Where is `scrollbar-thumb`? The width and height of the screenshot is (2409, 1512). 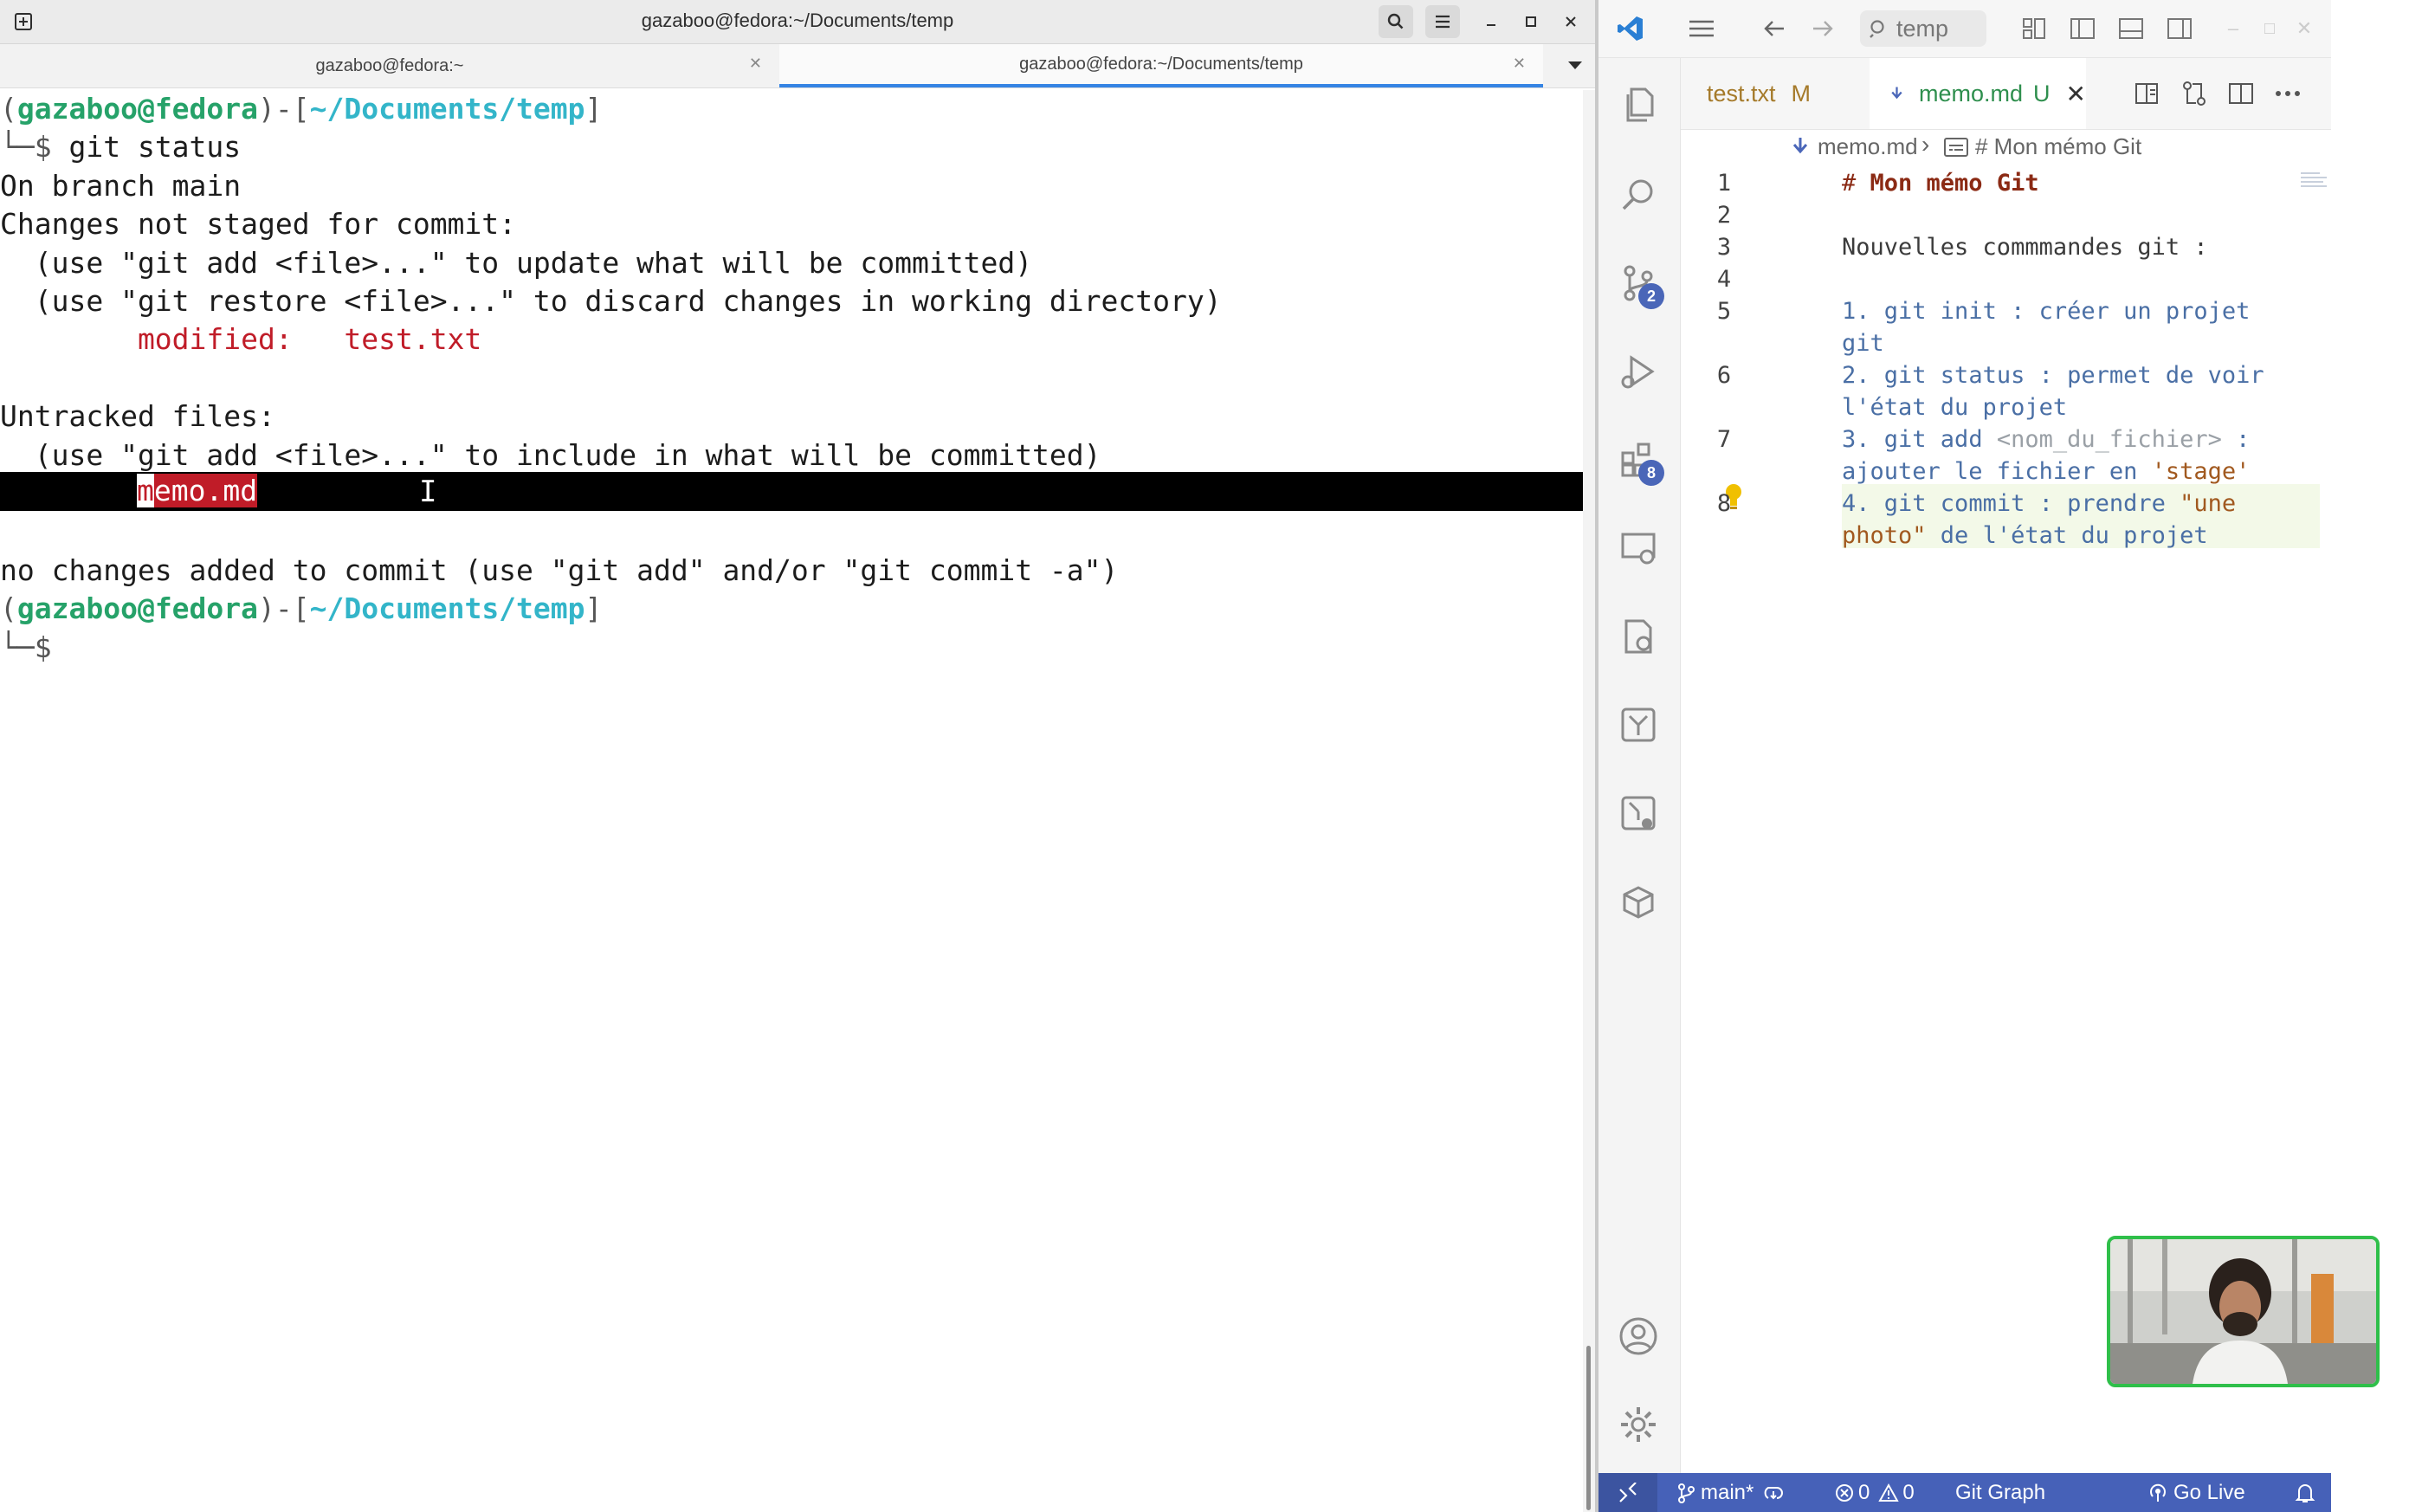 scrollbar-thumb is located at coordinates (1588, 1428).